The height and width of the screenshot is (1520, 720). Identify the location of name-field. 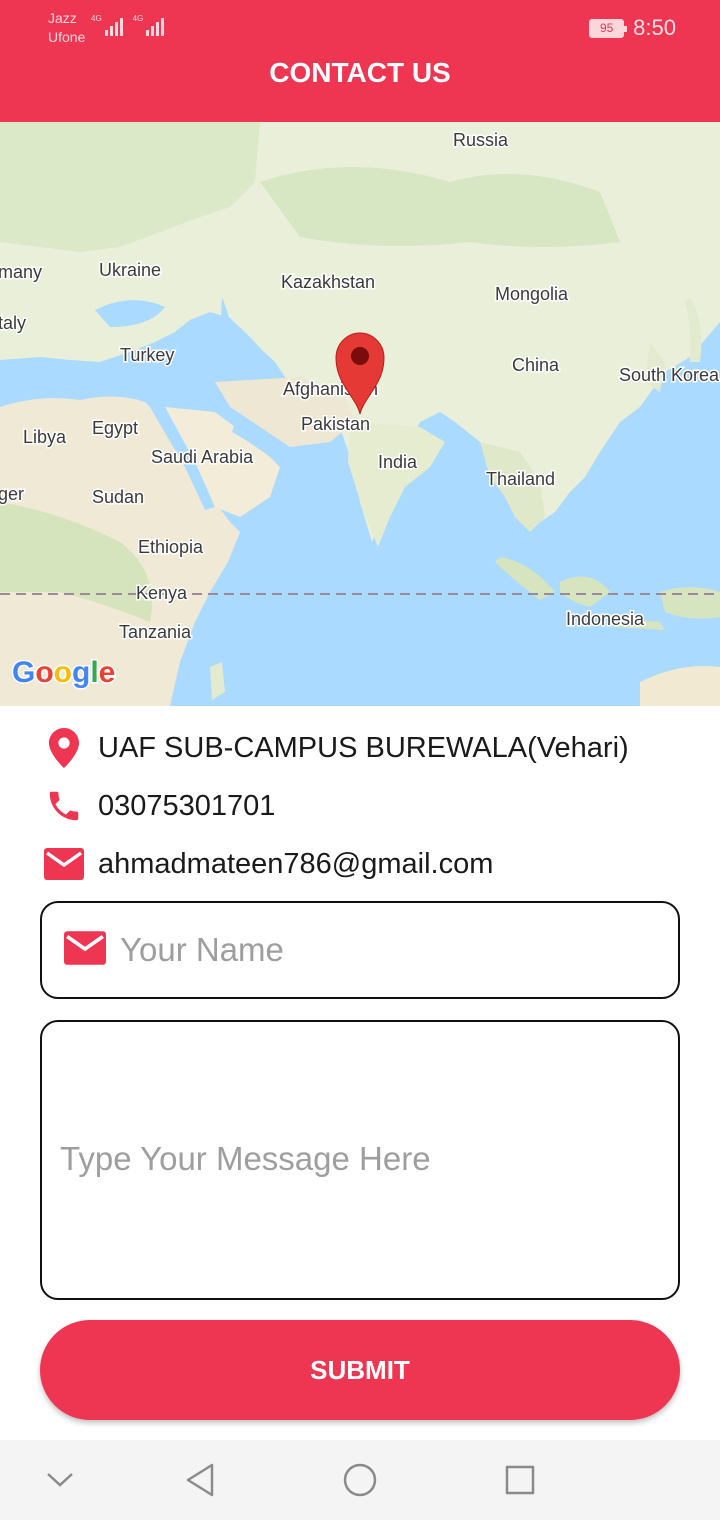
(360, 950).